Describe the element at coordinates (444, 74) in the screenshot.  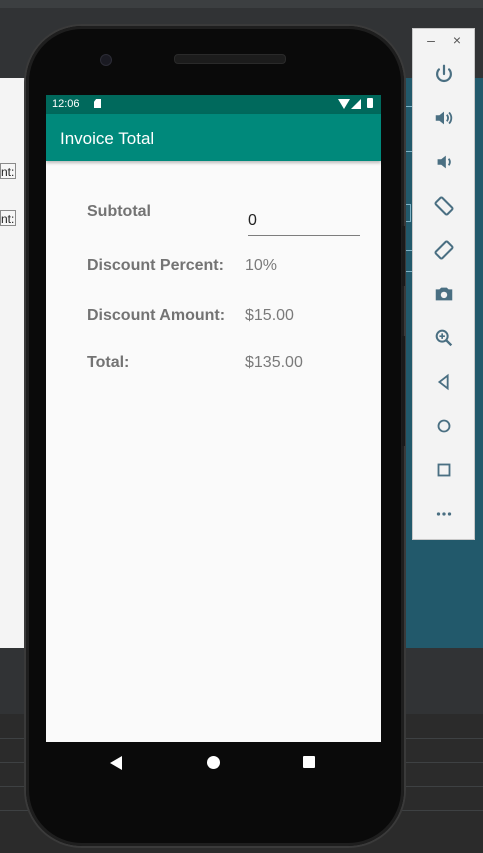
I see `power-icon` at that location.